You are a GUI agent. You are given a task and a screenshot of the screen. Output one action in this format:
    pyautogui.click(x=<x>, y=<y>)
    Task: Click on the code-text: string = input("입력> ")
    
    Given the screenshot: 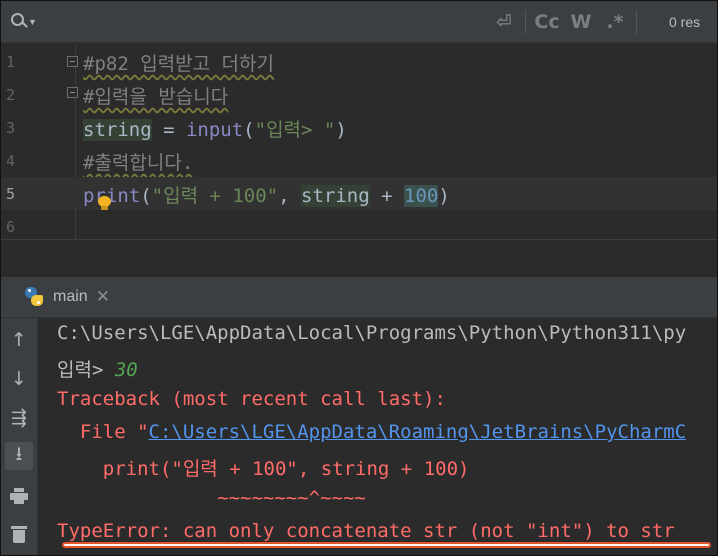 What is the action you would take?
    pyautogui.click(x=215, y=128)
    